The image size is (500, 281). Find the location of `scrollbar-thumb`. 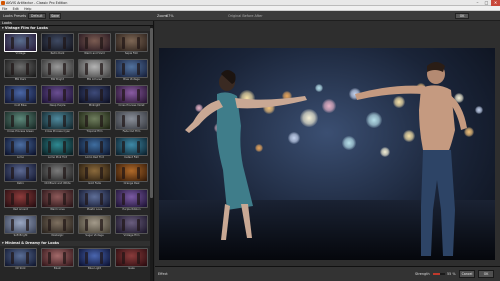

scrollbar-thumb is located at coordinates (151, 113).